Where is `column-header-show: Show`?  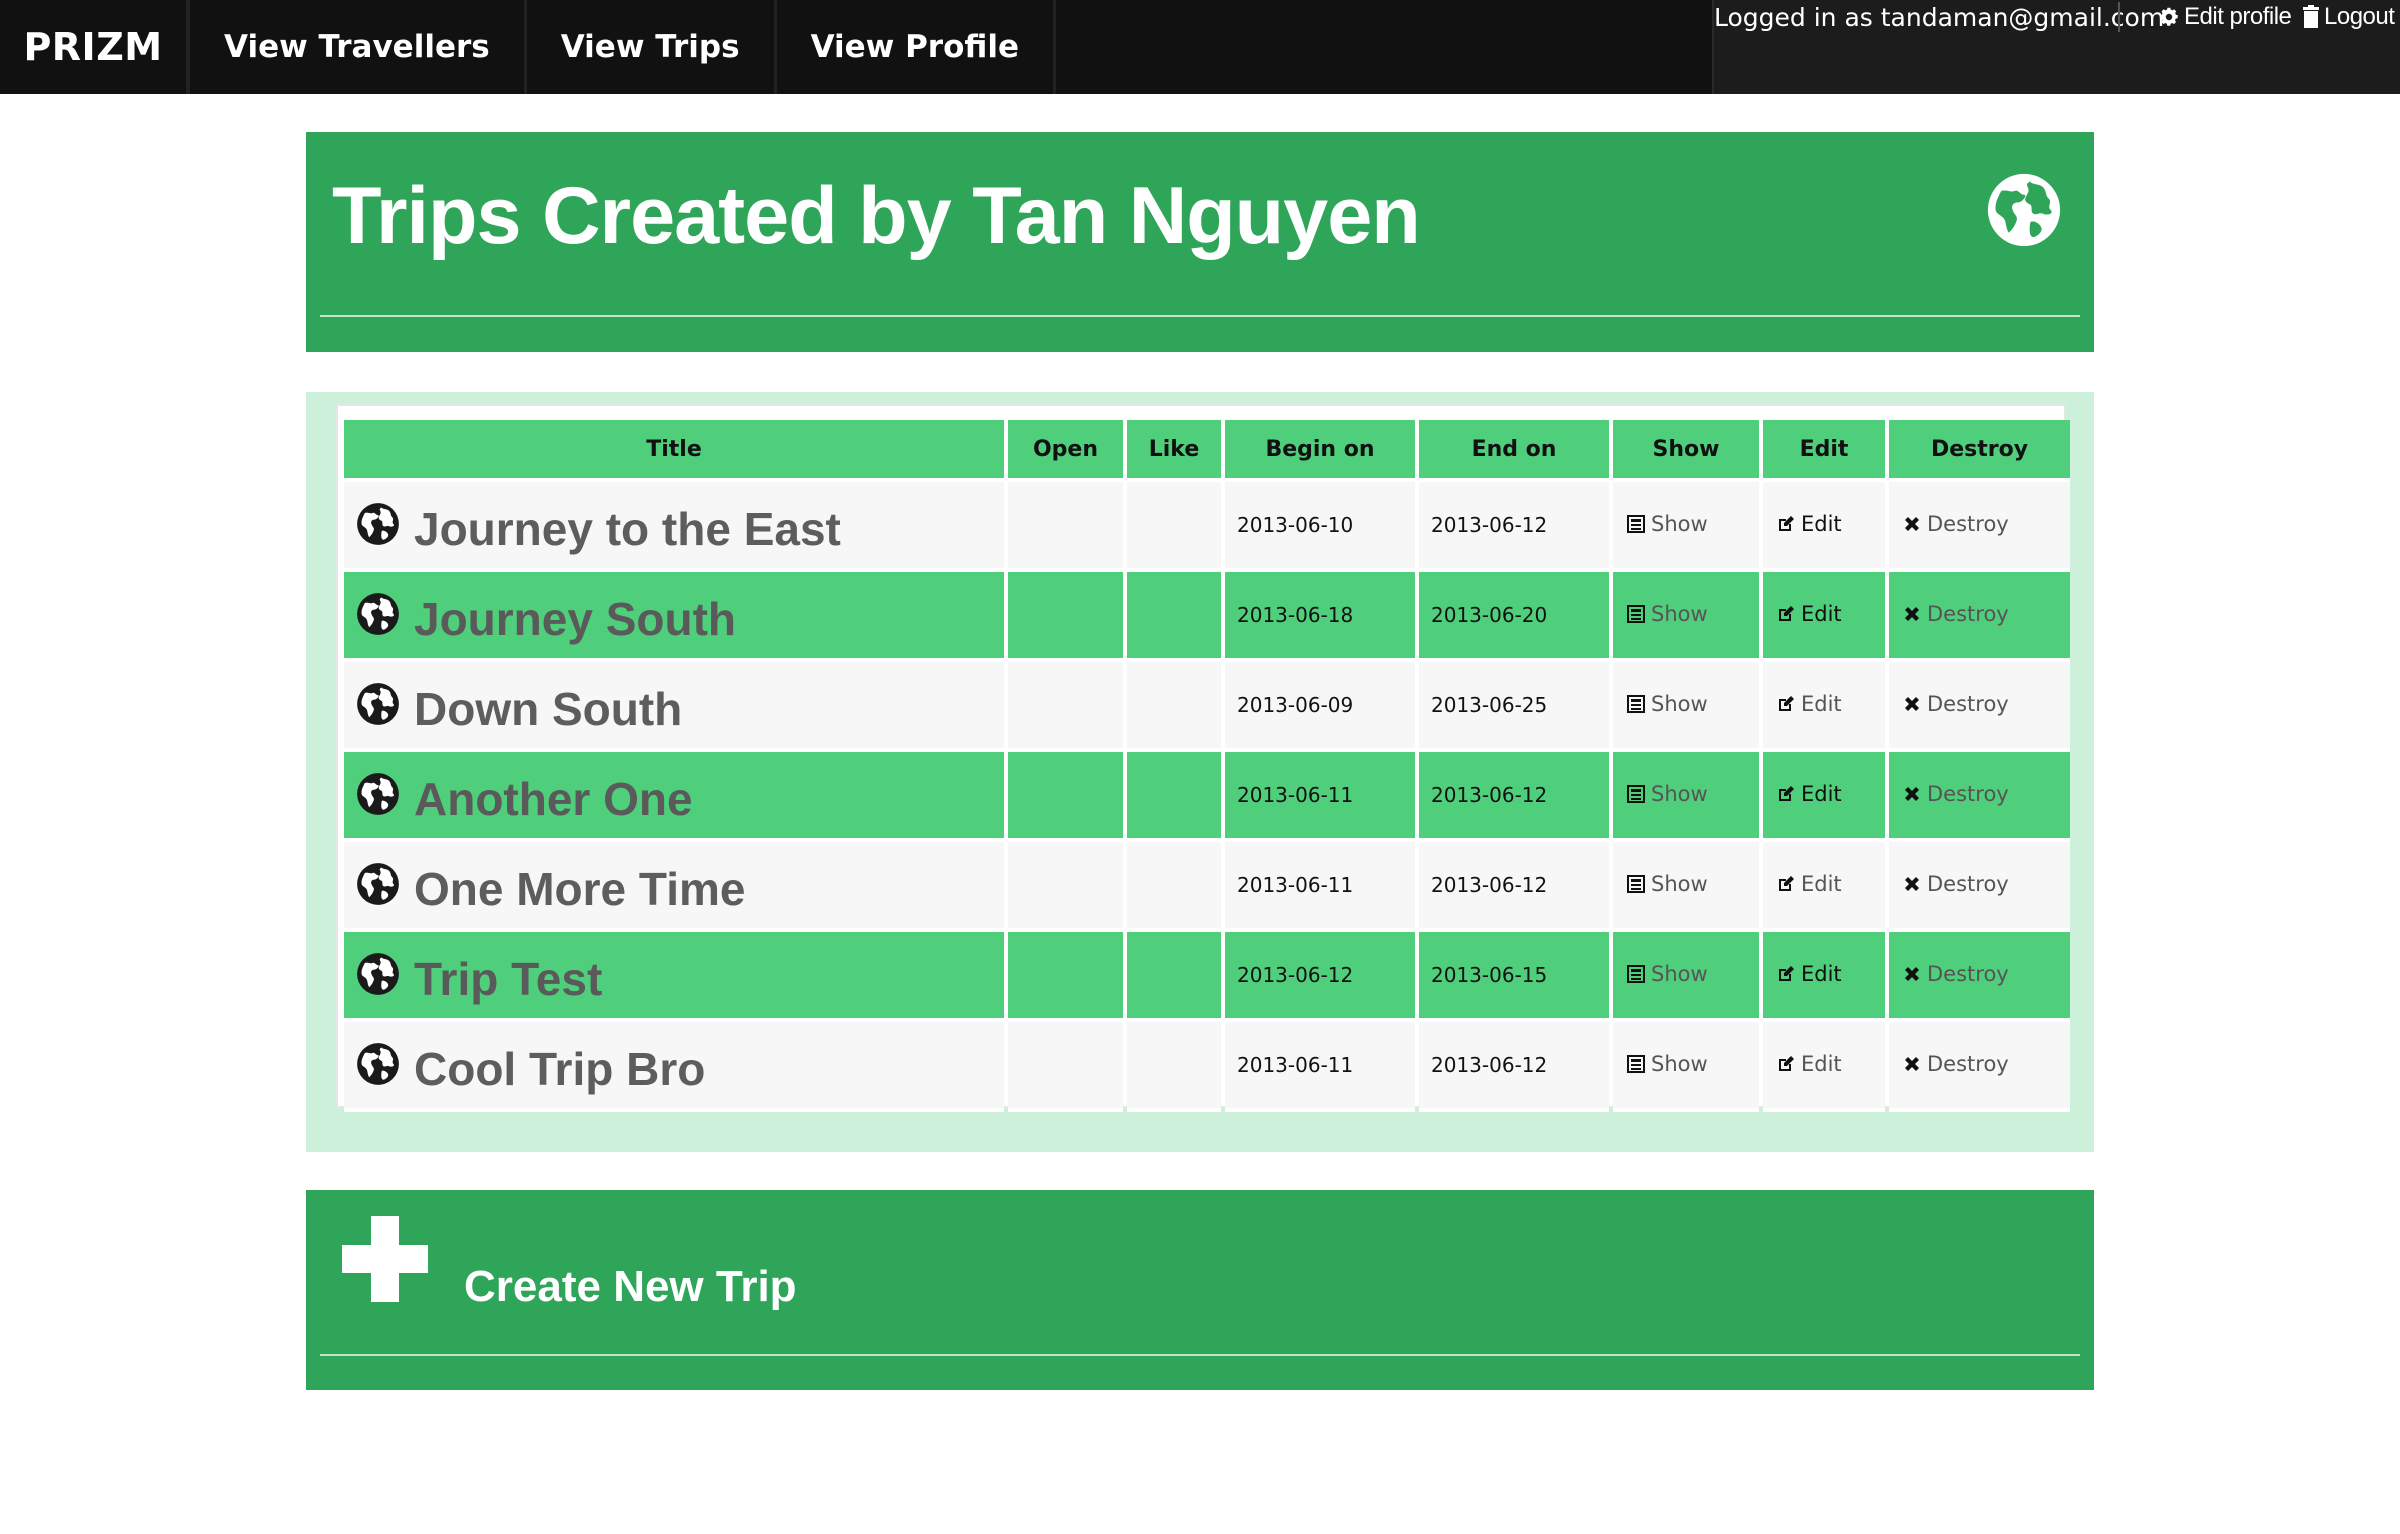 column-header-show: Show is located at coordinates (1686, 451).